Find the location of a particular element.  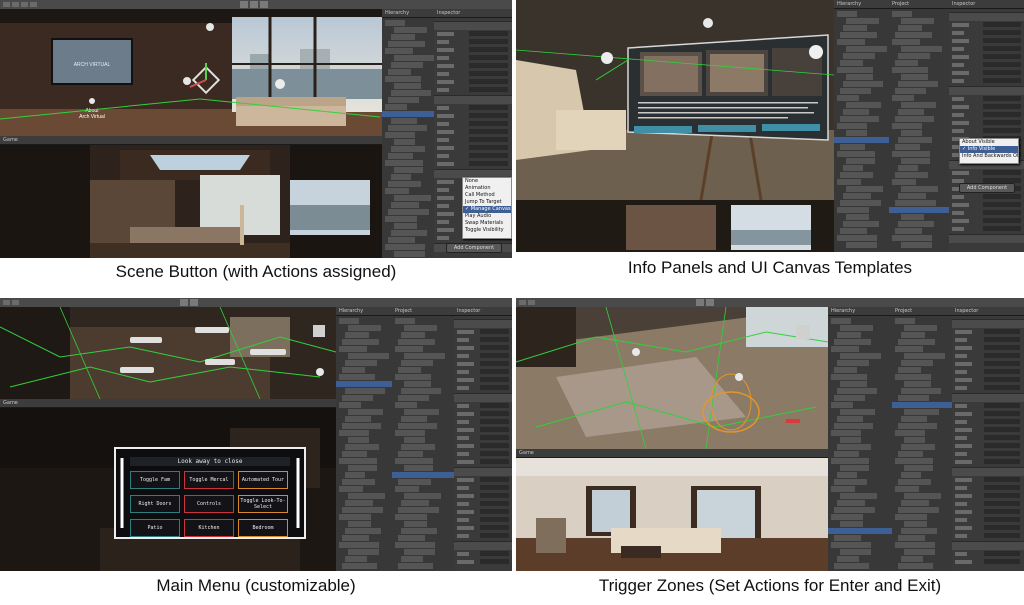

dropdown-option: About Visible is located at coordinates (989, 142).